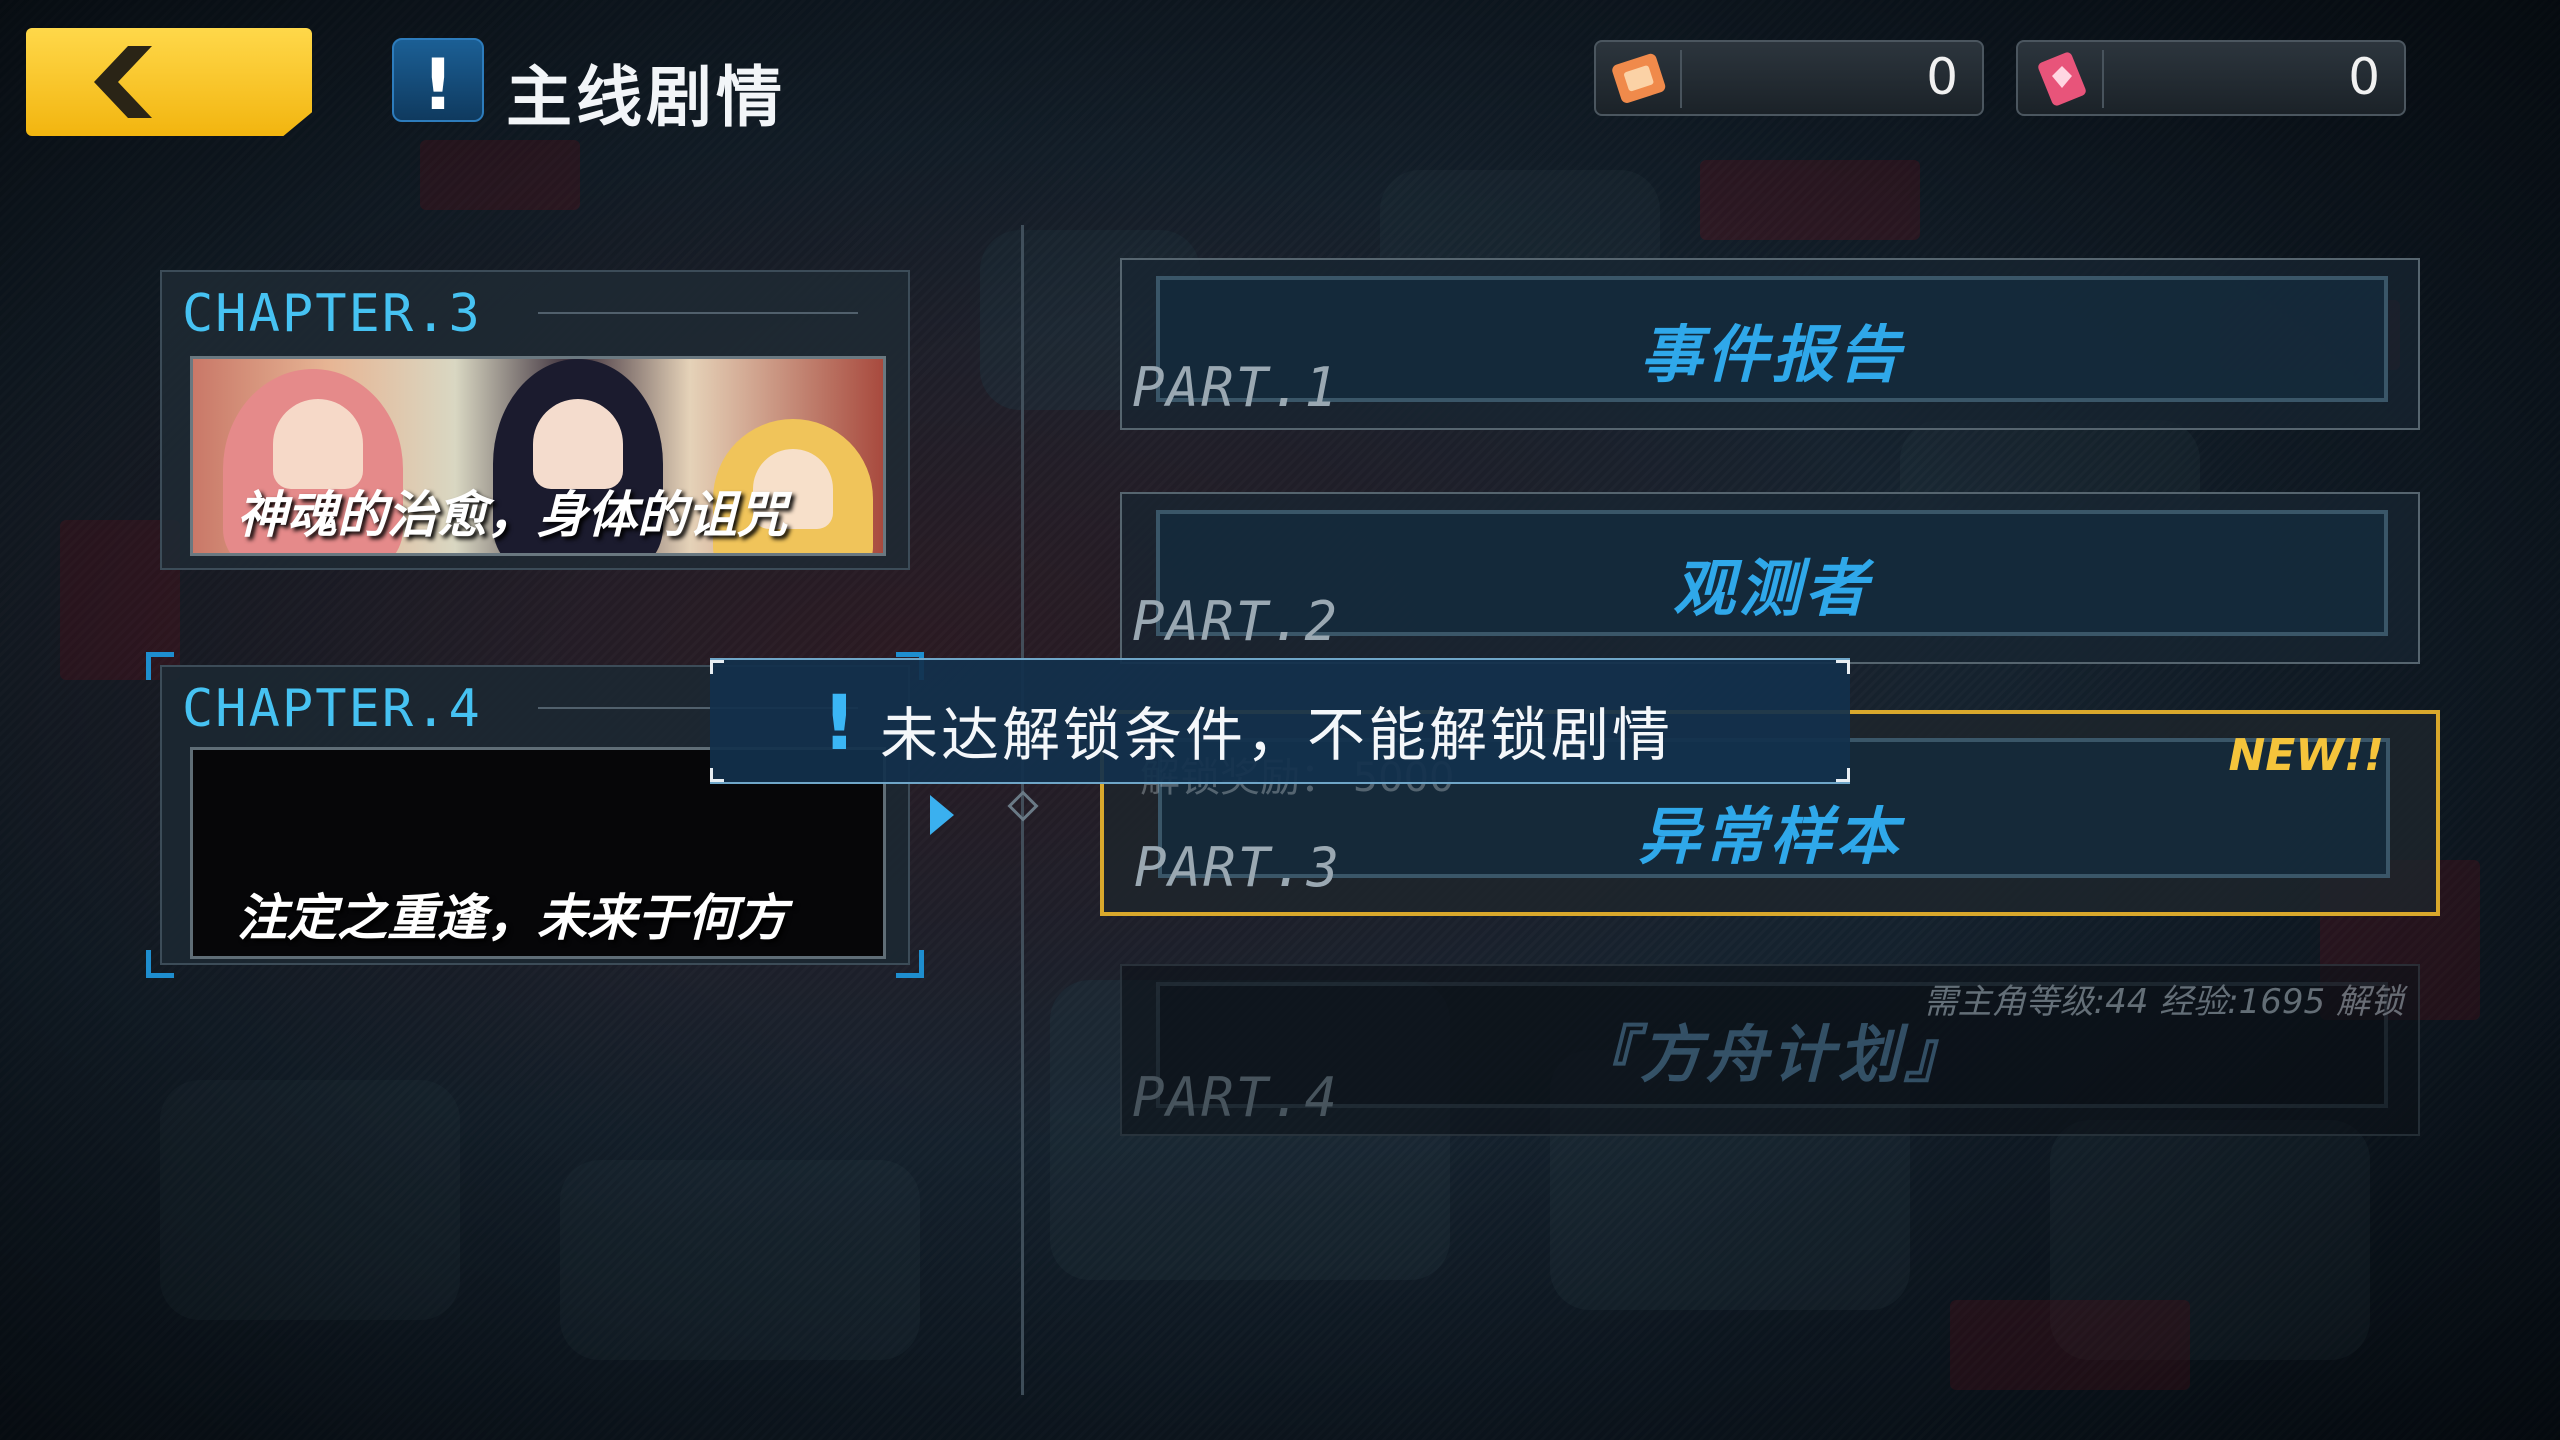  Describe the element at coordinates (2364, 77) in the screenshot. I see `gem-count: 0` at that location.